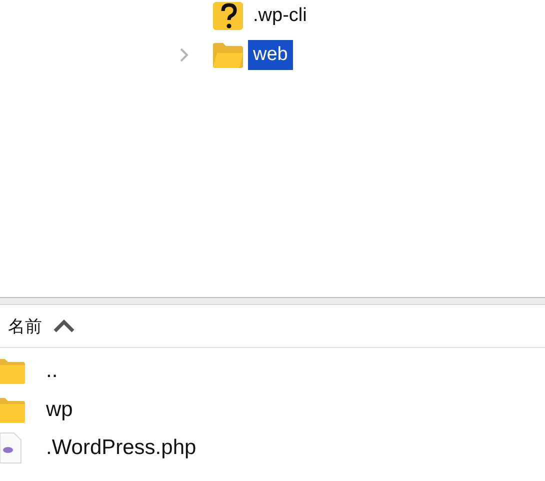 The width and height of the screenshot is (545, 481). What do you see at coordinates (270, 55) in the screenshot?
I see `tree-item-label: web` at bounding box center [270, 55].